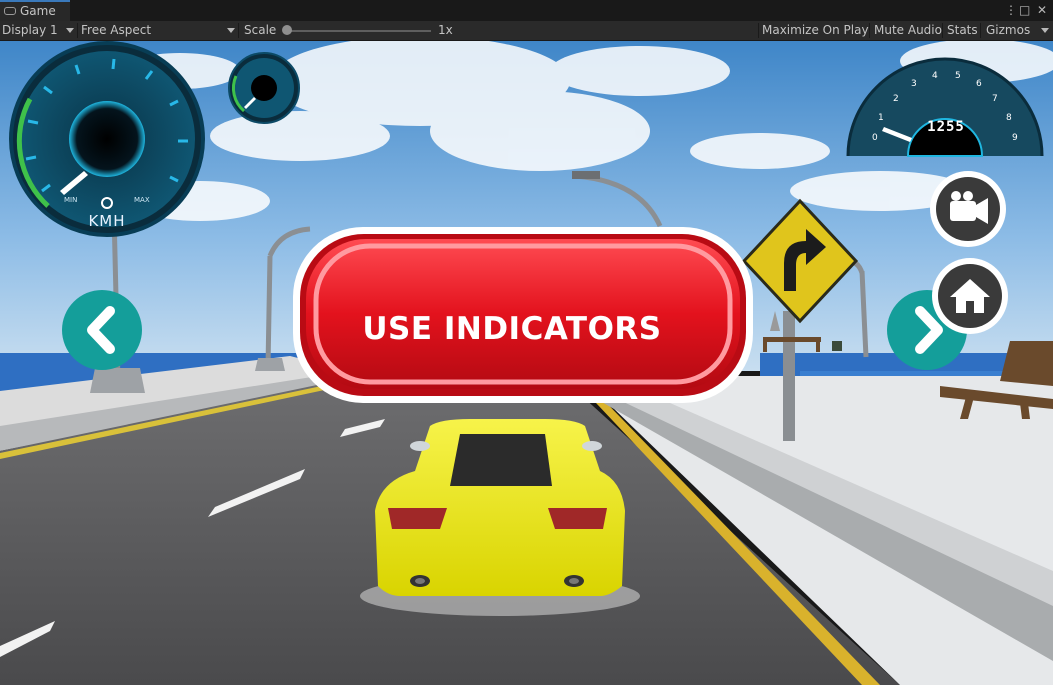  I want to click on left-nav-button, so click(102, 330).